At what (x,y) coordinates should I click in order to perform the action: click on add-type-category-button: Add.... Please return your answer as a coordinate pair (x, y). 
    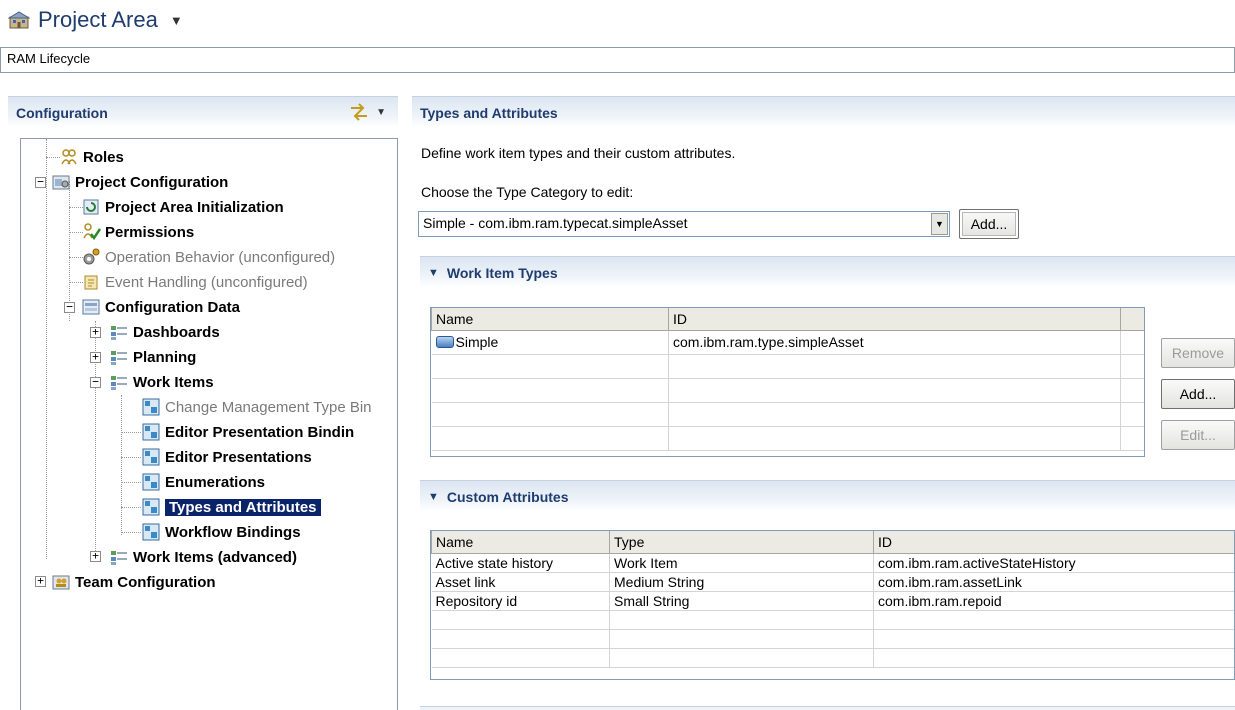
    Looking at the image, I should click on (989, 224).